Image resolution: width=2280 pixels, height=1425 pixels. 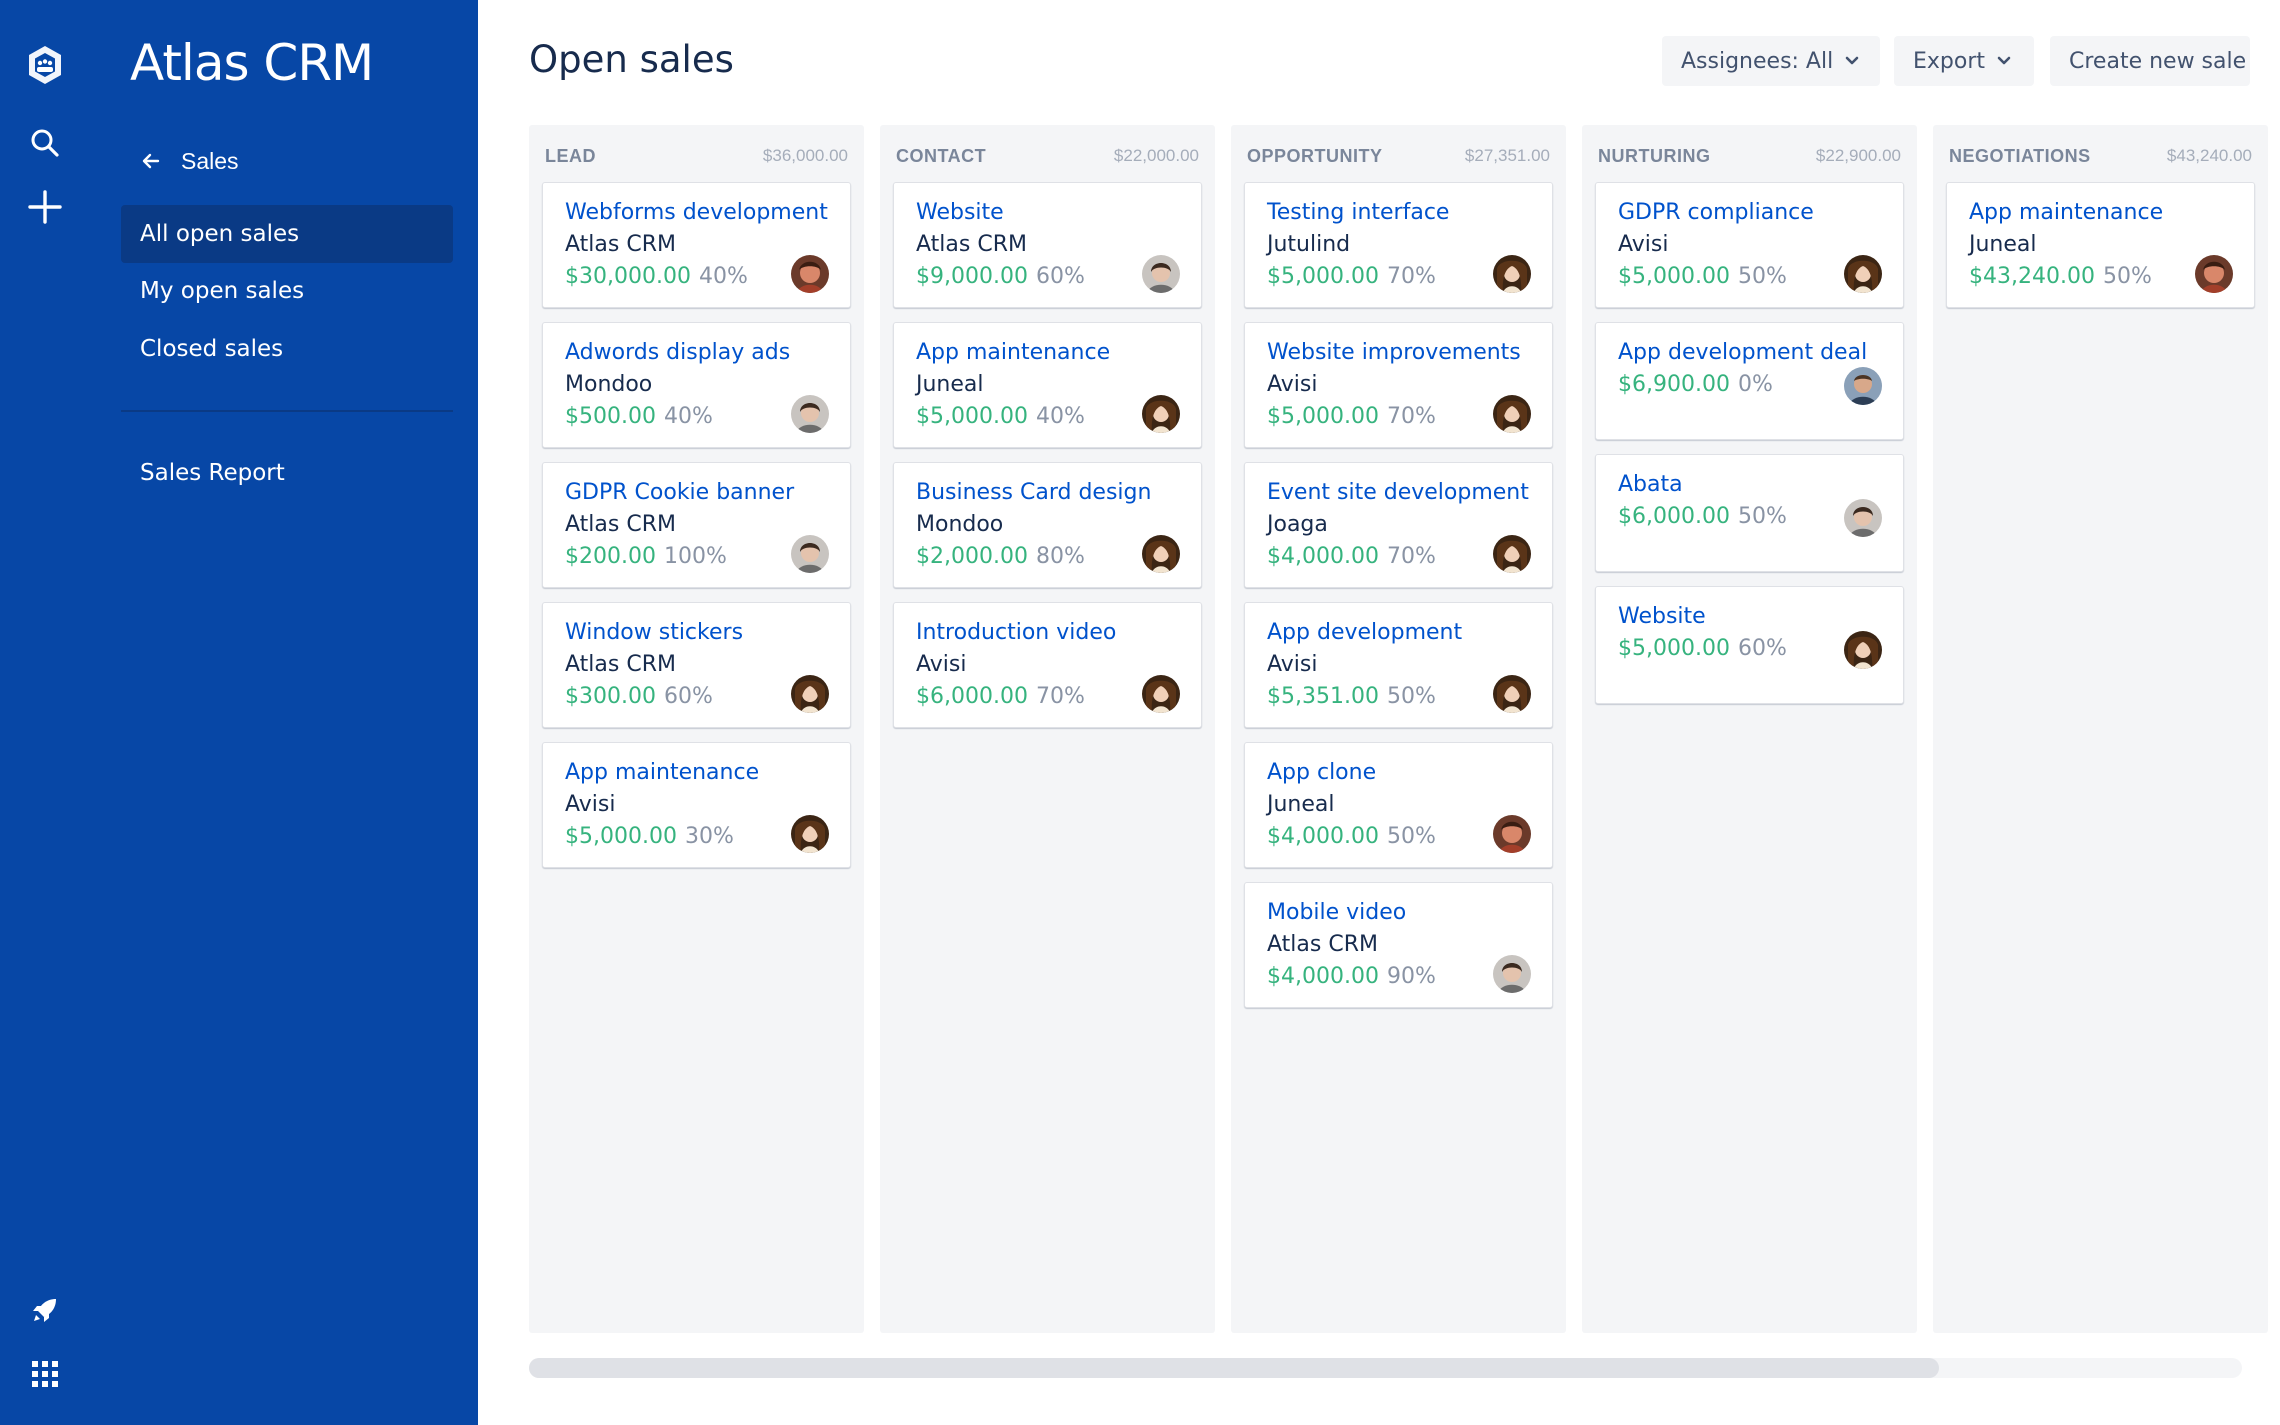 What do you see at coordinates (1716, 212) in the screenshot?
I see `sale-title-link: GDPR compliance` at bounding box center [1716, 212].